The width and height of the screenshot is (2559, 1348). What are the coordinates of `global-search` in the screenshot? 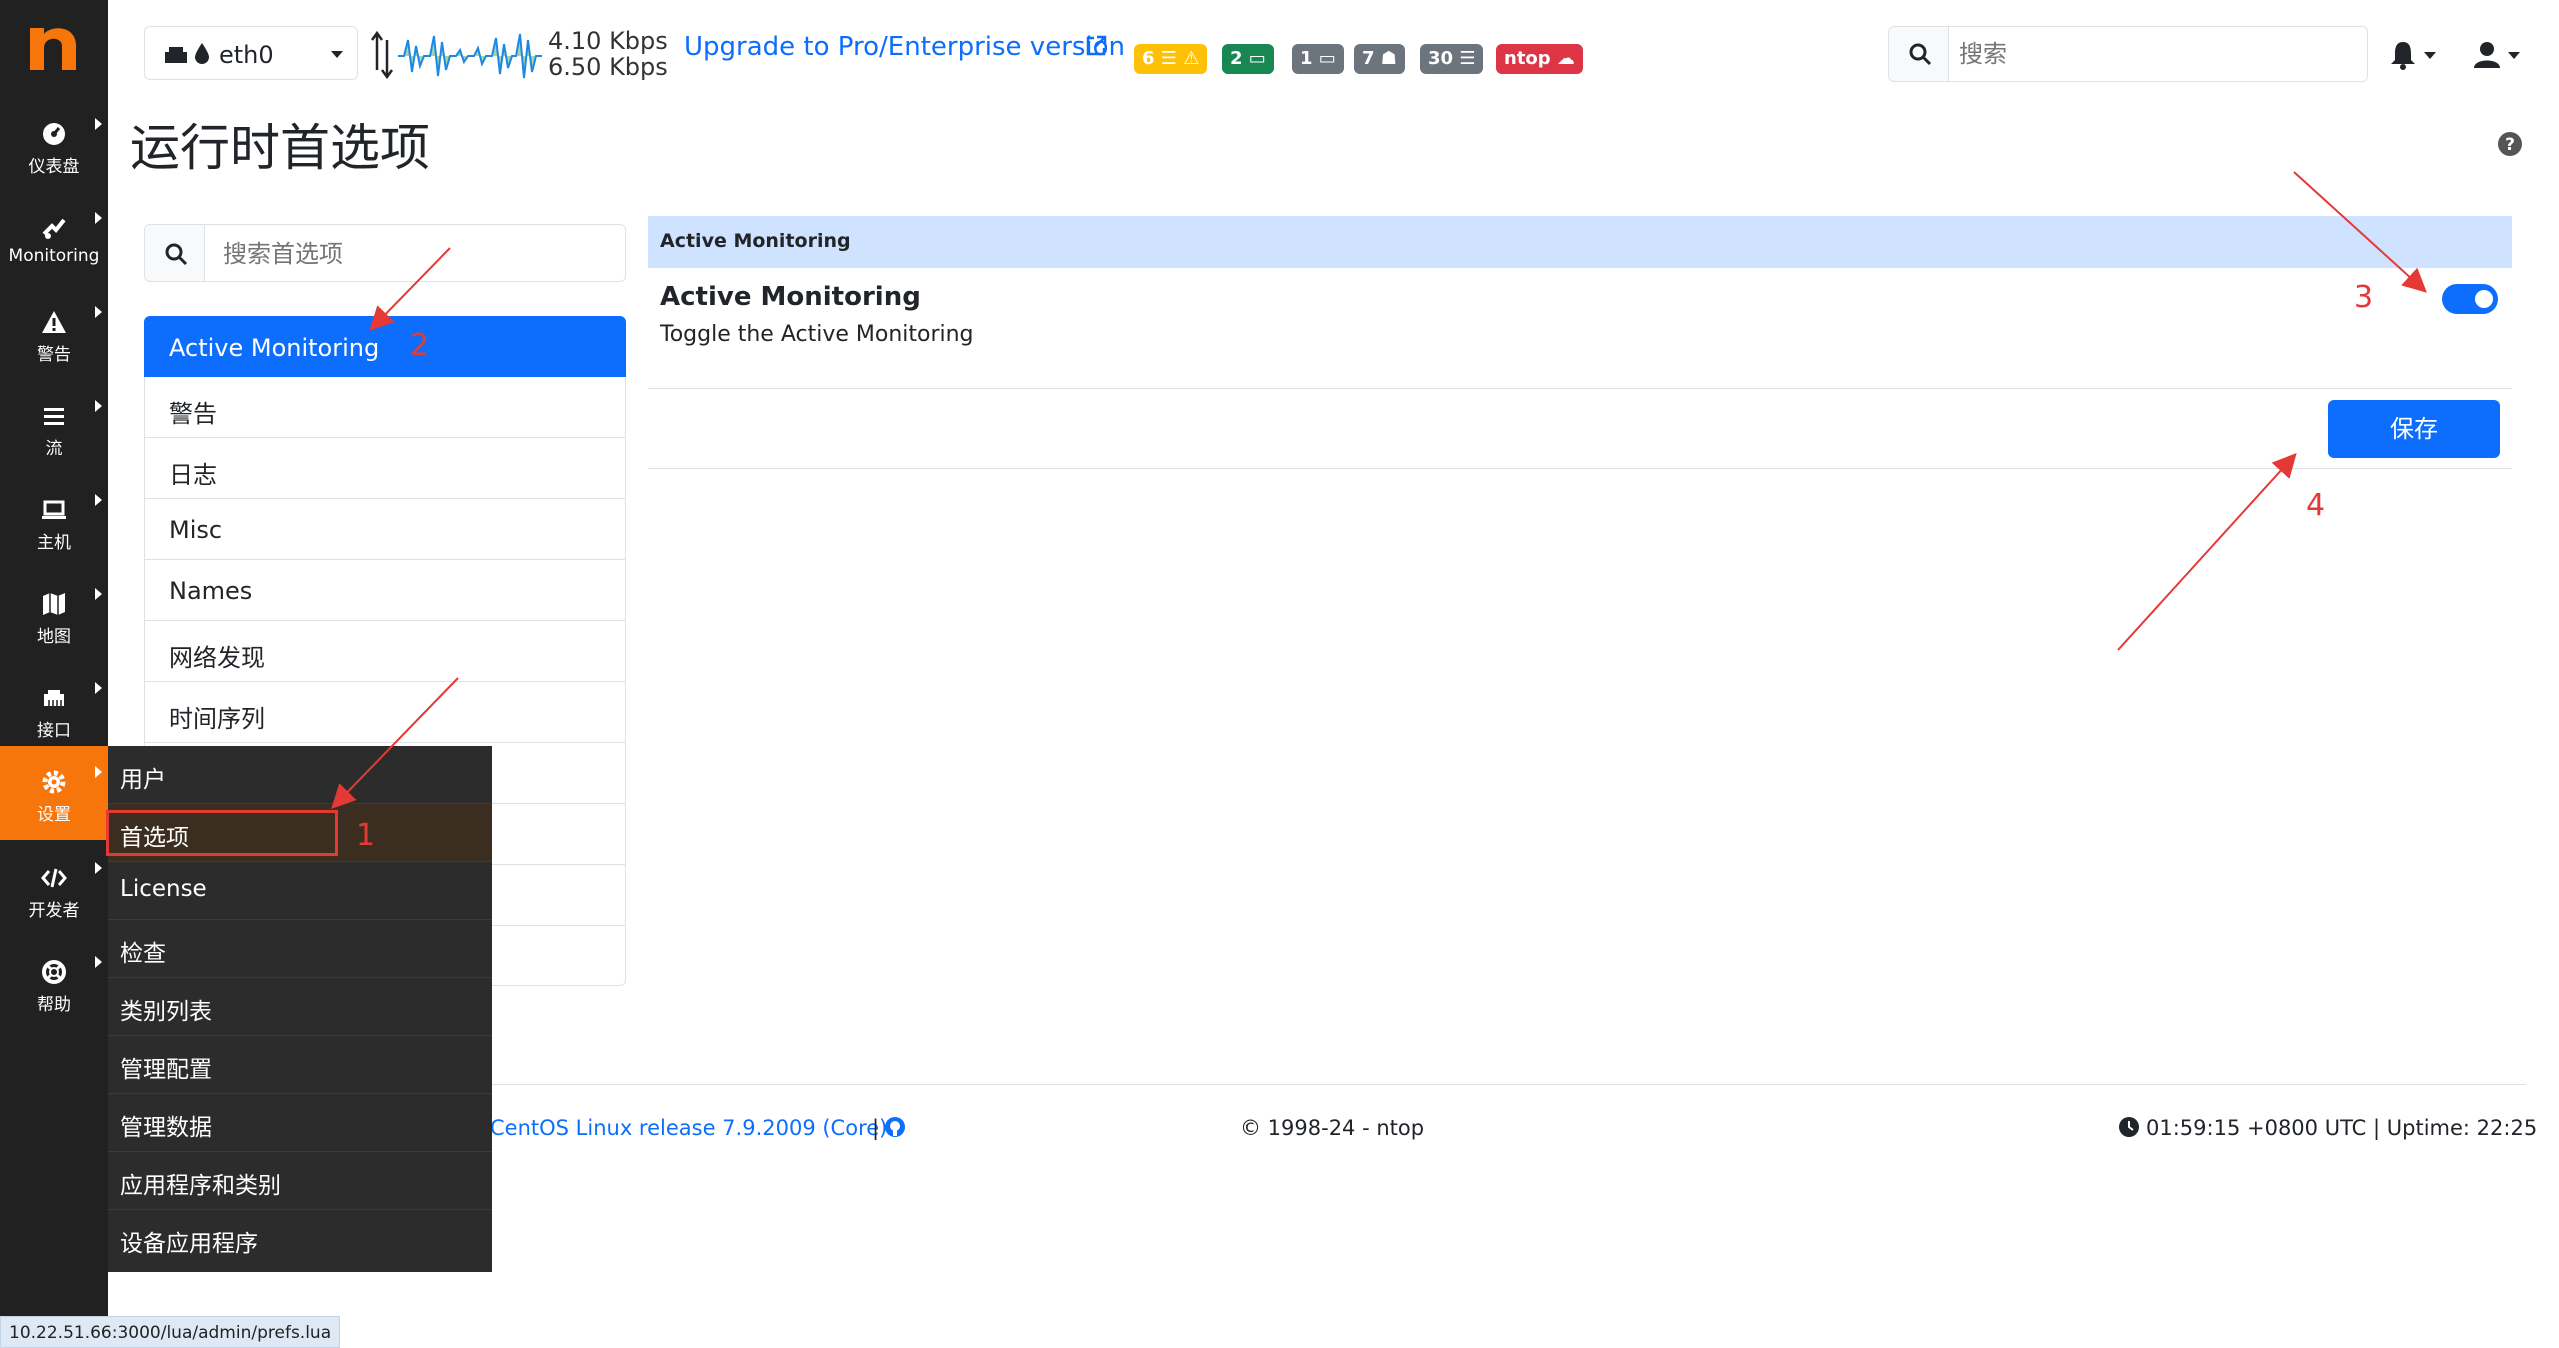 It's located at (2128, 54).